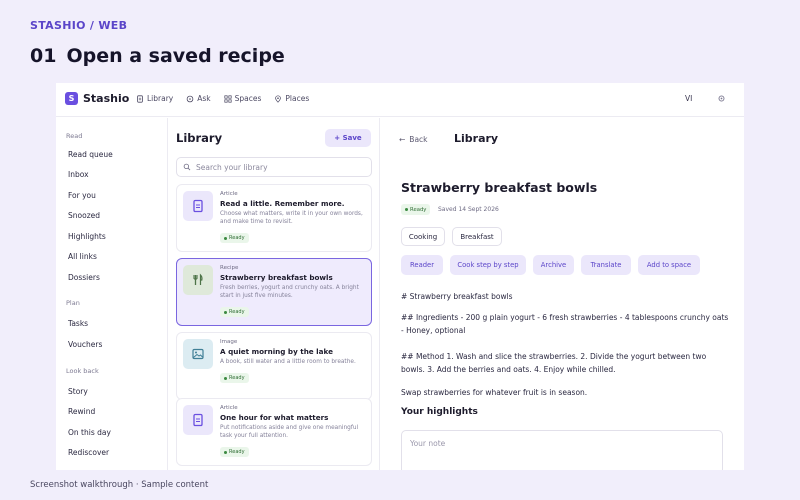 This screenshot has width=800, height=500. What do you see at coordinates (198, 98) in the screenshot?
I see `nav-ask: Ask` at bounding box center [198, 98].